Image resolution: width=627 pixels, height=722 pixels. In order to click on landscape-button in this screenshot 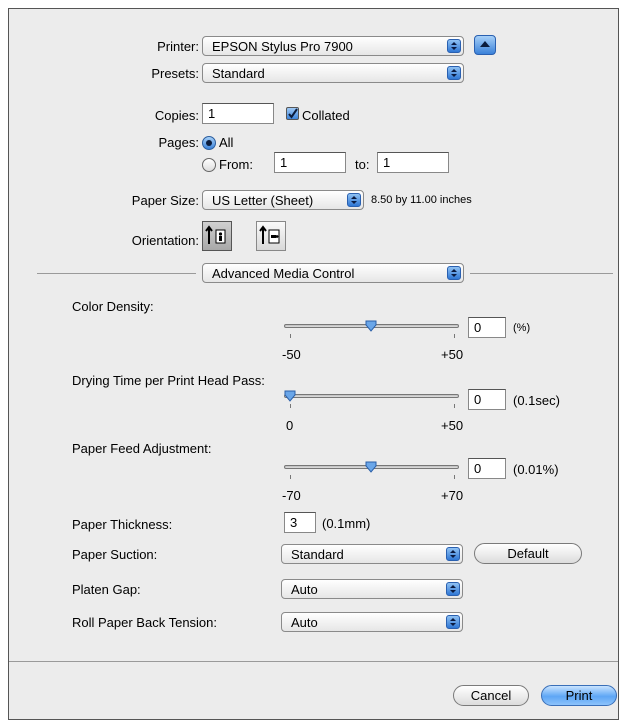, I will do `click(271, 236)`.